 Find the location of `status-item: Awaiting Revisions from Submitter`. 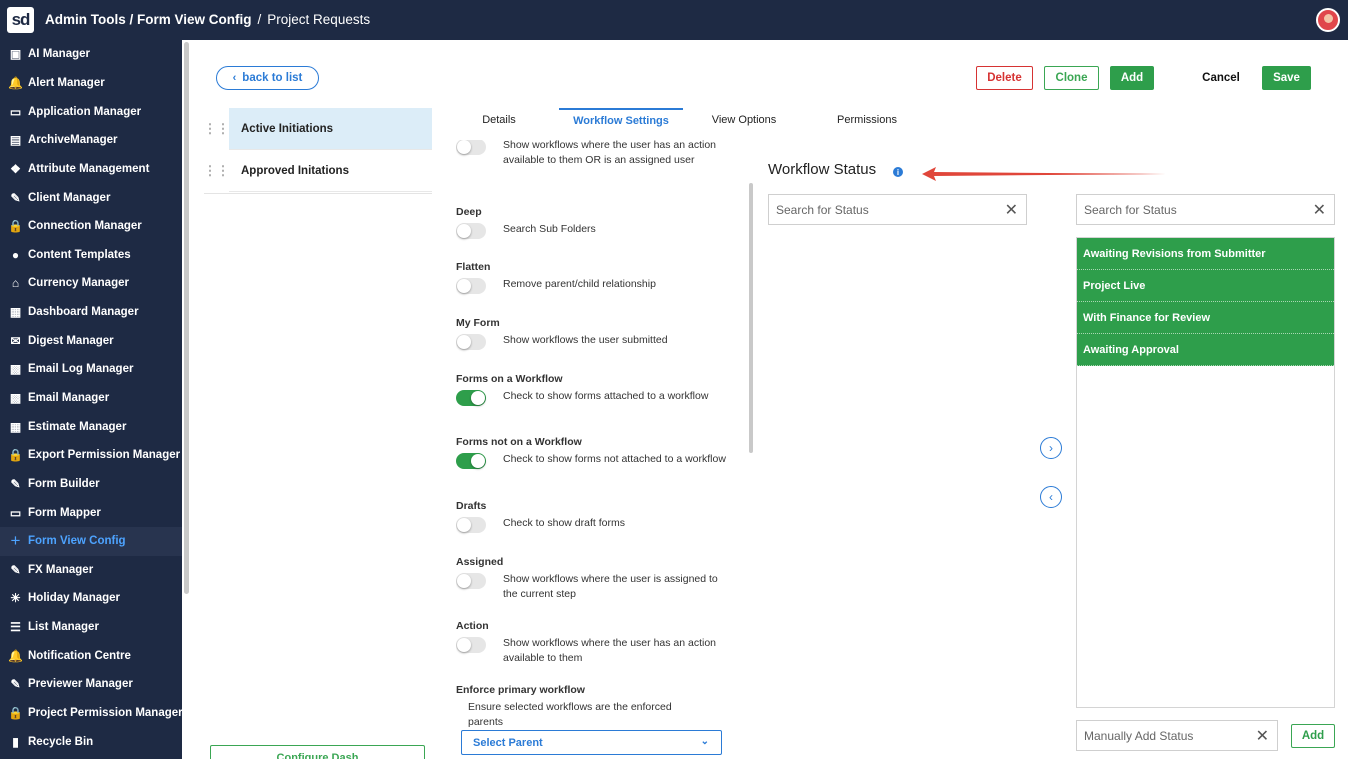

status-item: Awaiting Revisions from Submitter is located at coordinates (1205, 254).